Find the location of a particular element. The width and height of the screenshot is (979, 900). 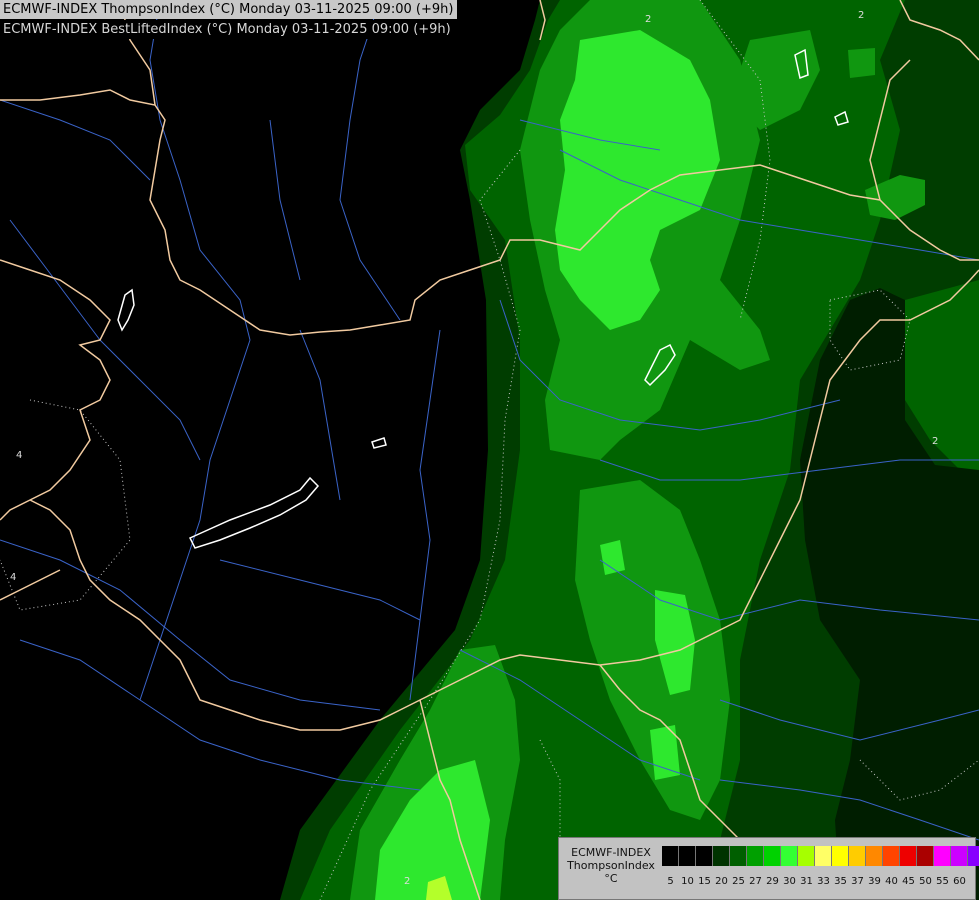

legend-tick-label: 50 is located at coordinates (925, 881).